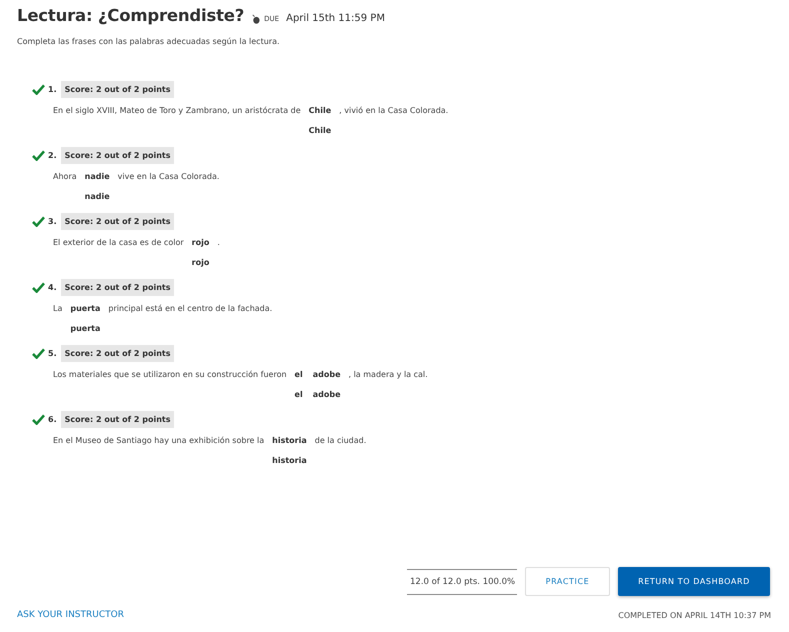 The image size is (789, 632). What do you see at coordinates (97, 177) in the screenshot?
I see `given-answer: nadie` at bounding box center [97, 177].